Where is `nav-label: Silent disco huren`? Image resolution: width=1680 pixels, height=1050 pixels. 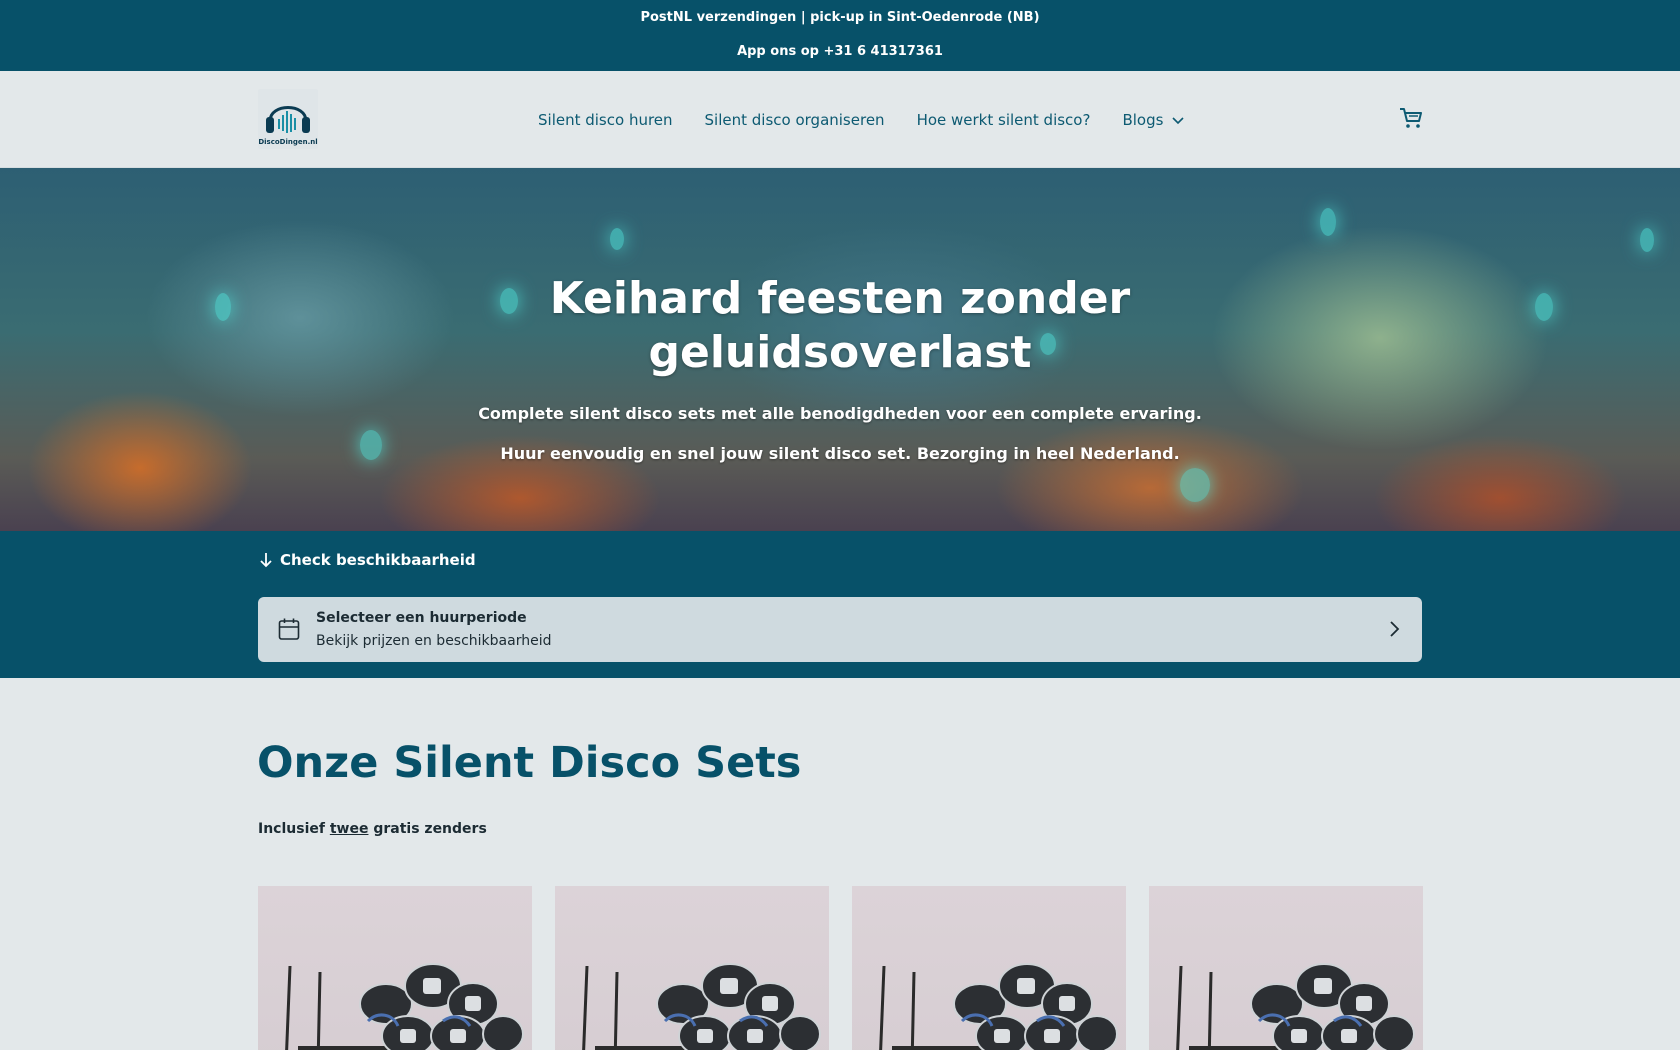
nav-label: Silent disco huren is located at coordinates (605, 119).